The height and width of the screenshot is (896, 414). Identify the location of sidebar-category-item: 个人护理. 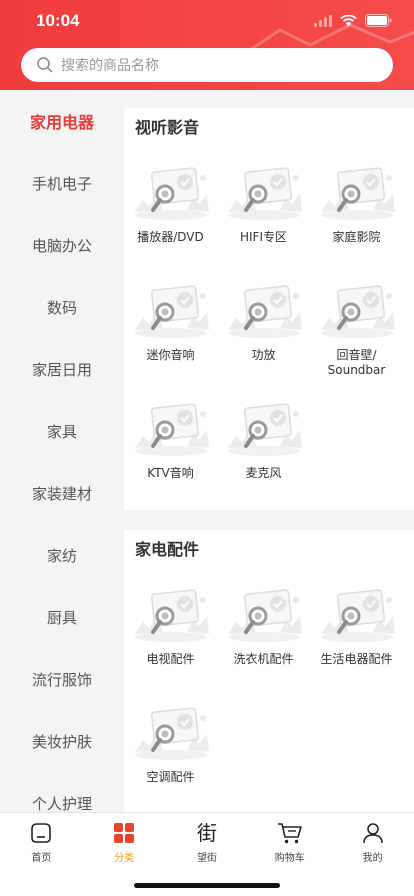
(62, 792).